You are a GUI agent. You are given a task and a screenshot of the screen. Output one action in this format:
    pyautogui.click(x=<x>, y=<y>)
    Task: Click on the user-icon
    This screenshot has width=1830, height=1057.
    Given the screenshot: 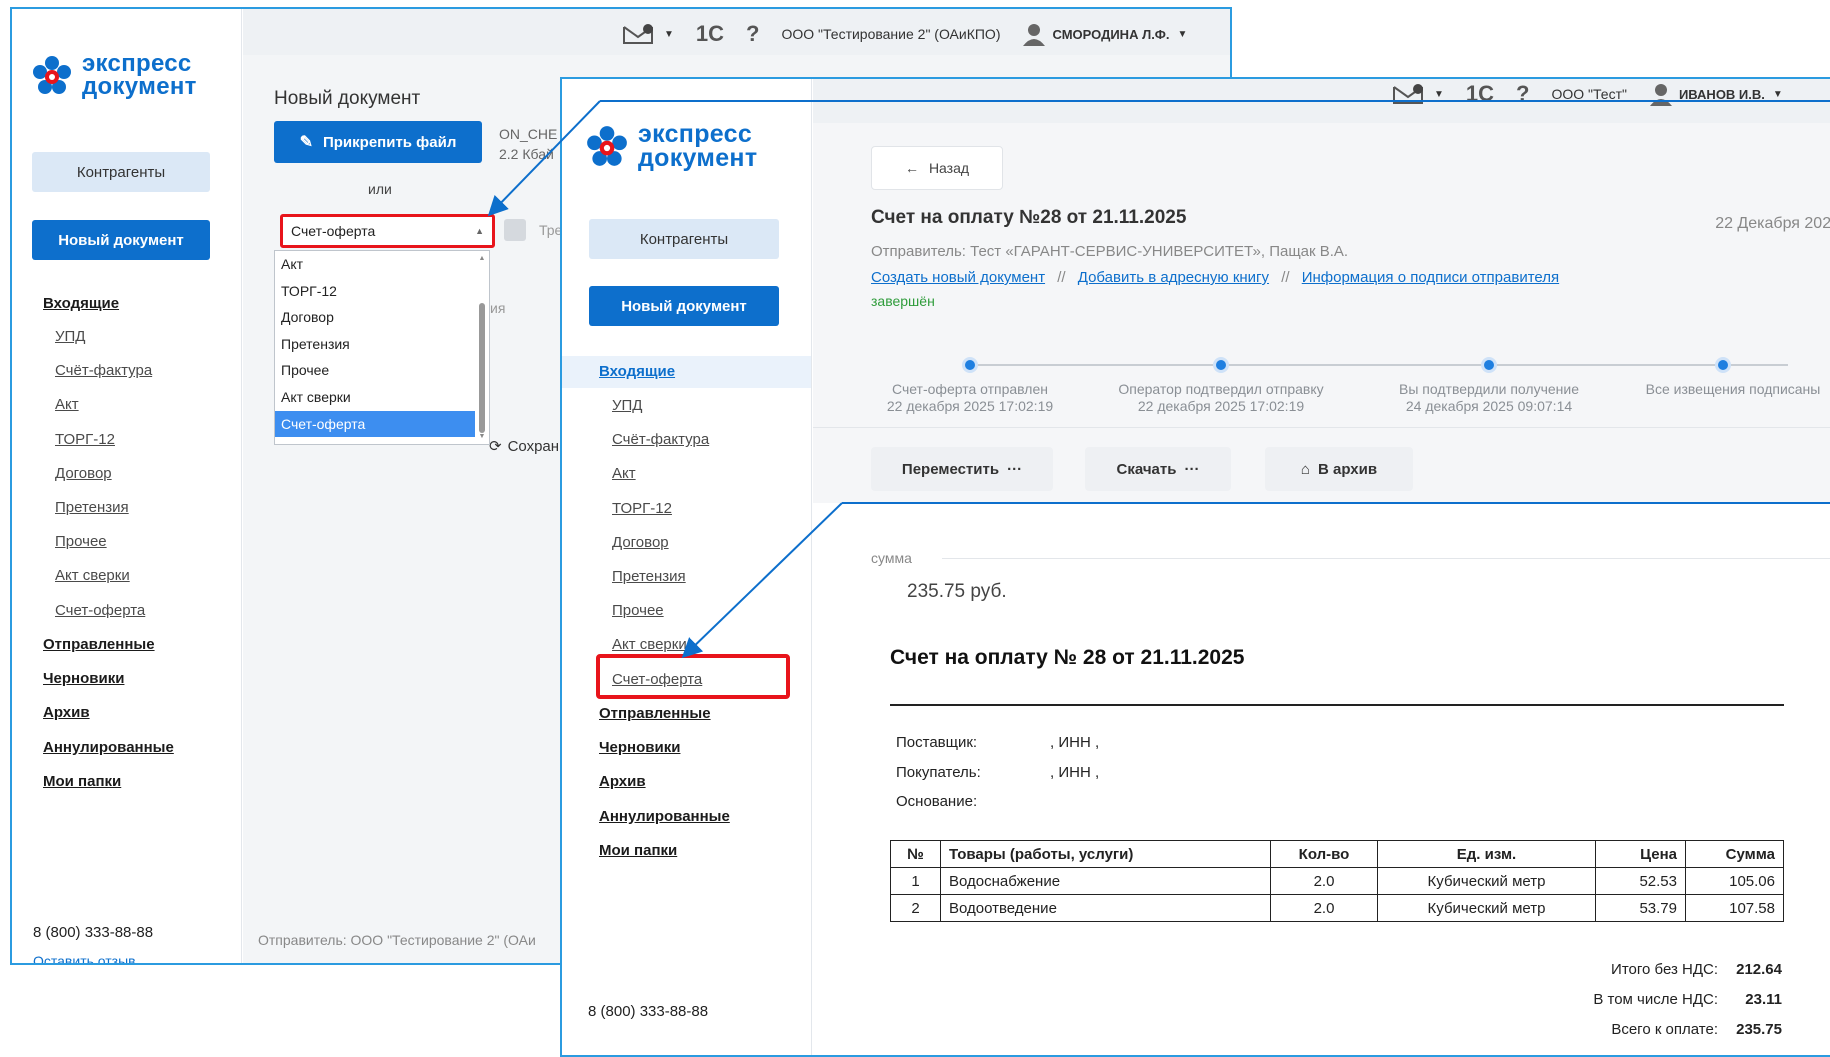 What is the action you would take?
    pyautogui.click(x=1034, y=35)
    